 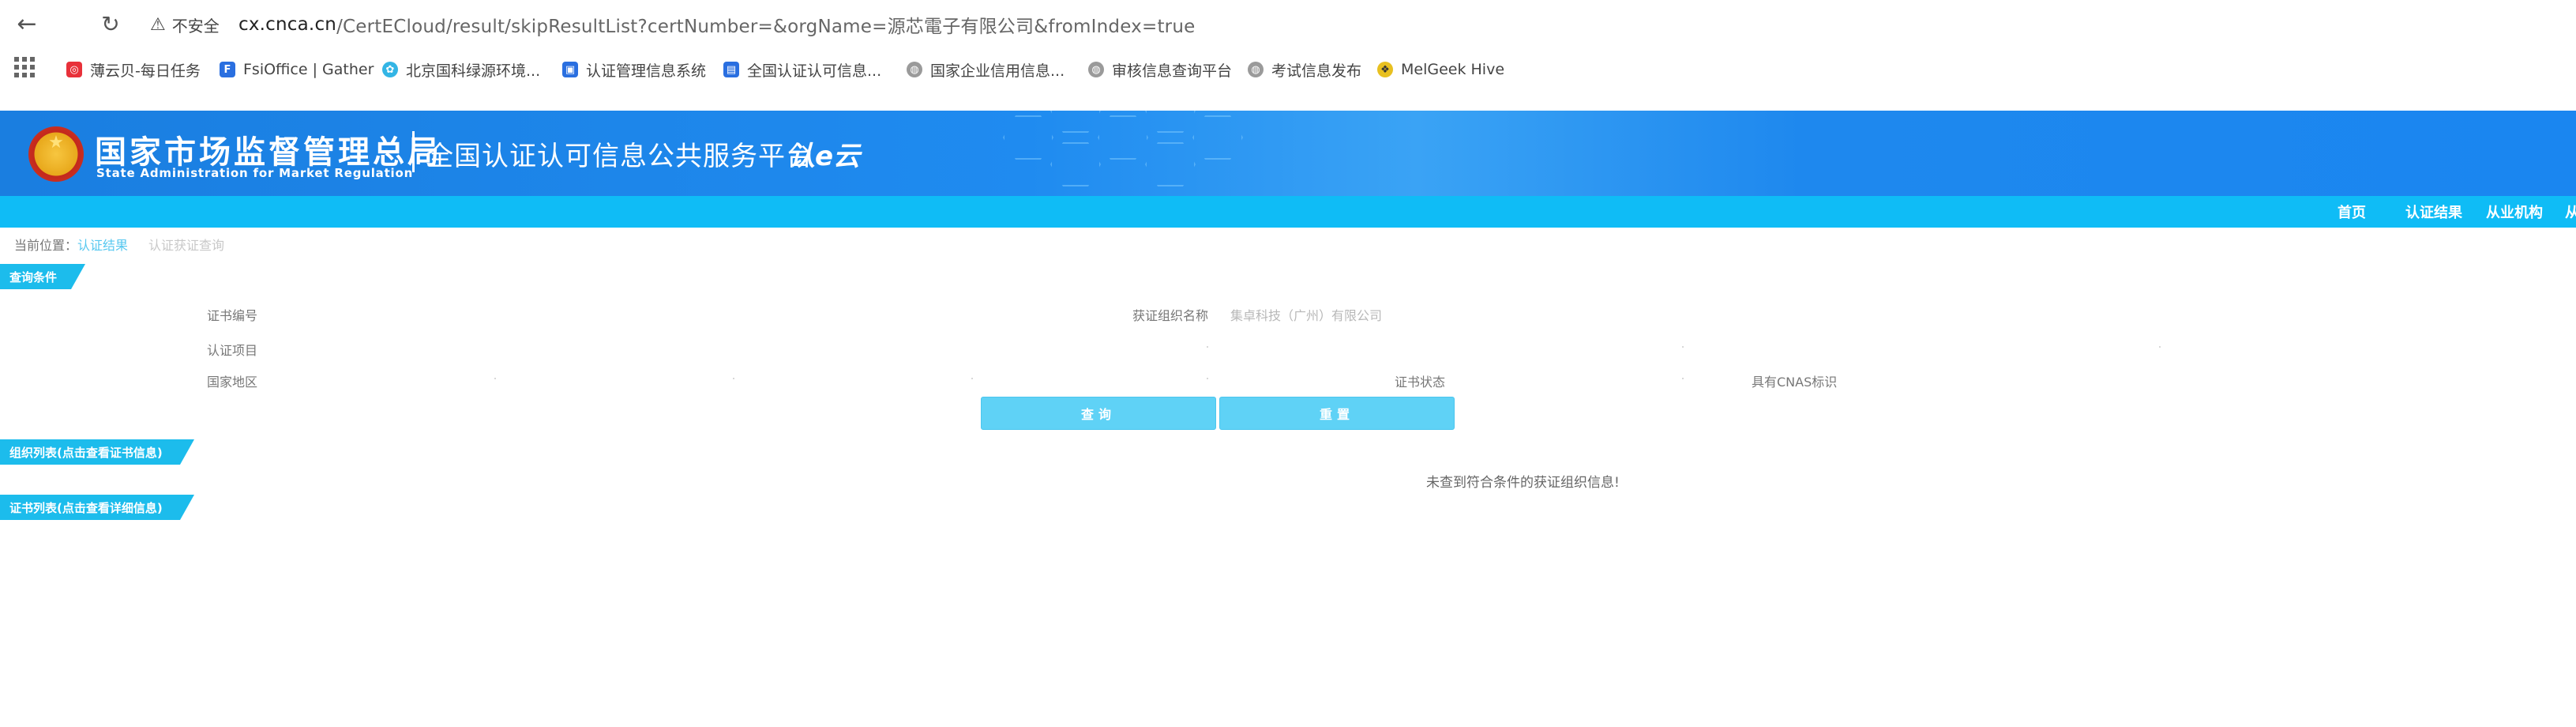 I want to click on header-divider, so click(x=413, y=151).